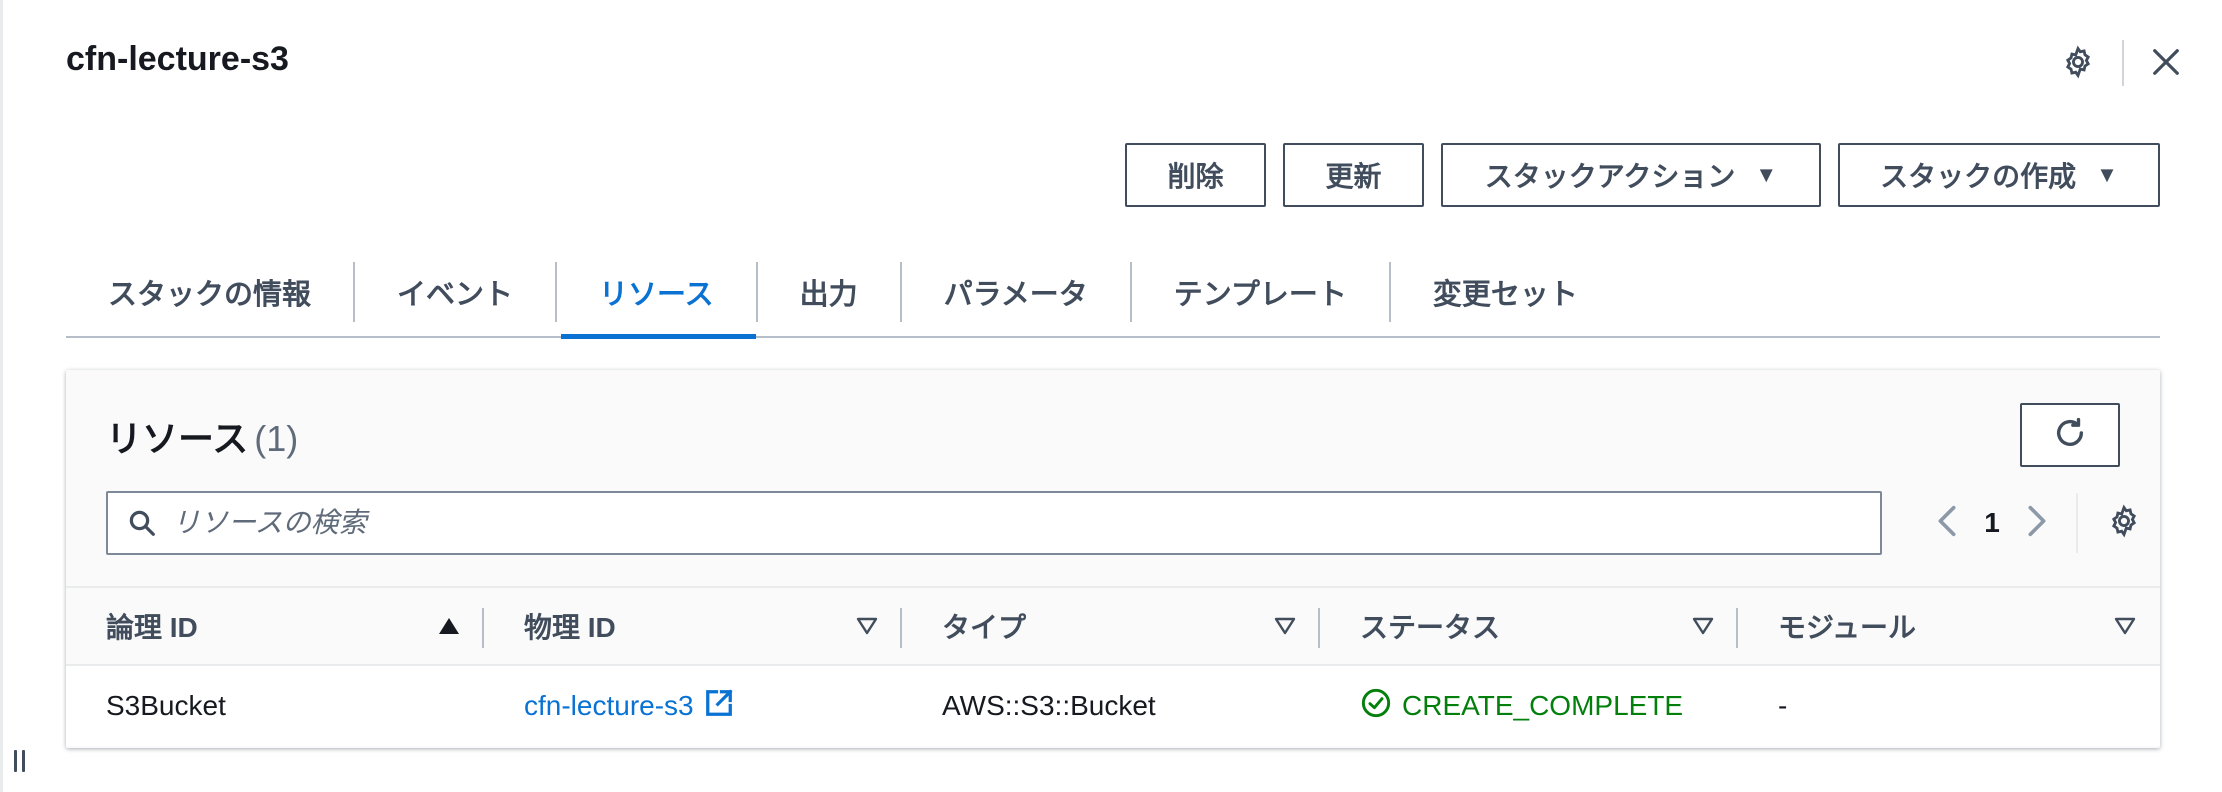 This screenshot has height=792, width=2222. I want to click on column-header-physical-id: 物理 ID, so click(693, 626).